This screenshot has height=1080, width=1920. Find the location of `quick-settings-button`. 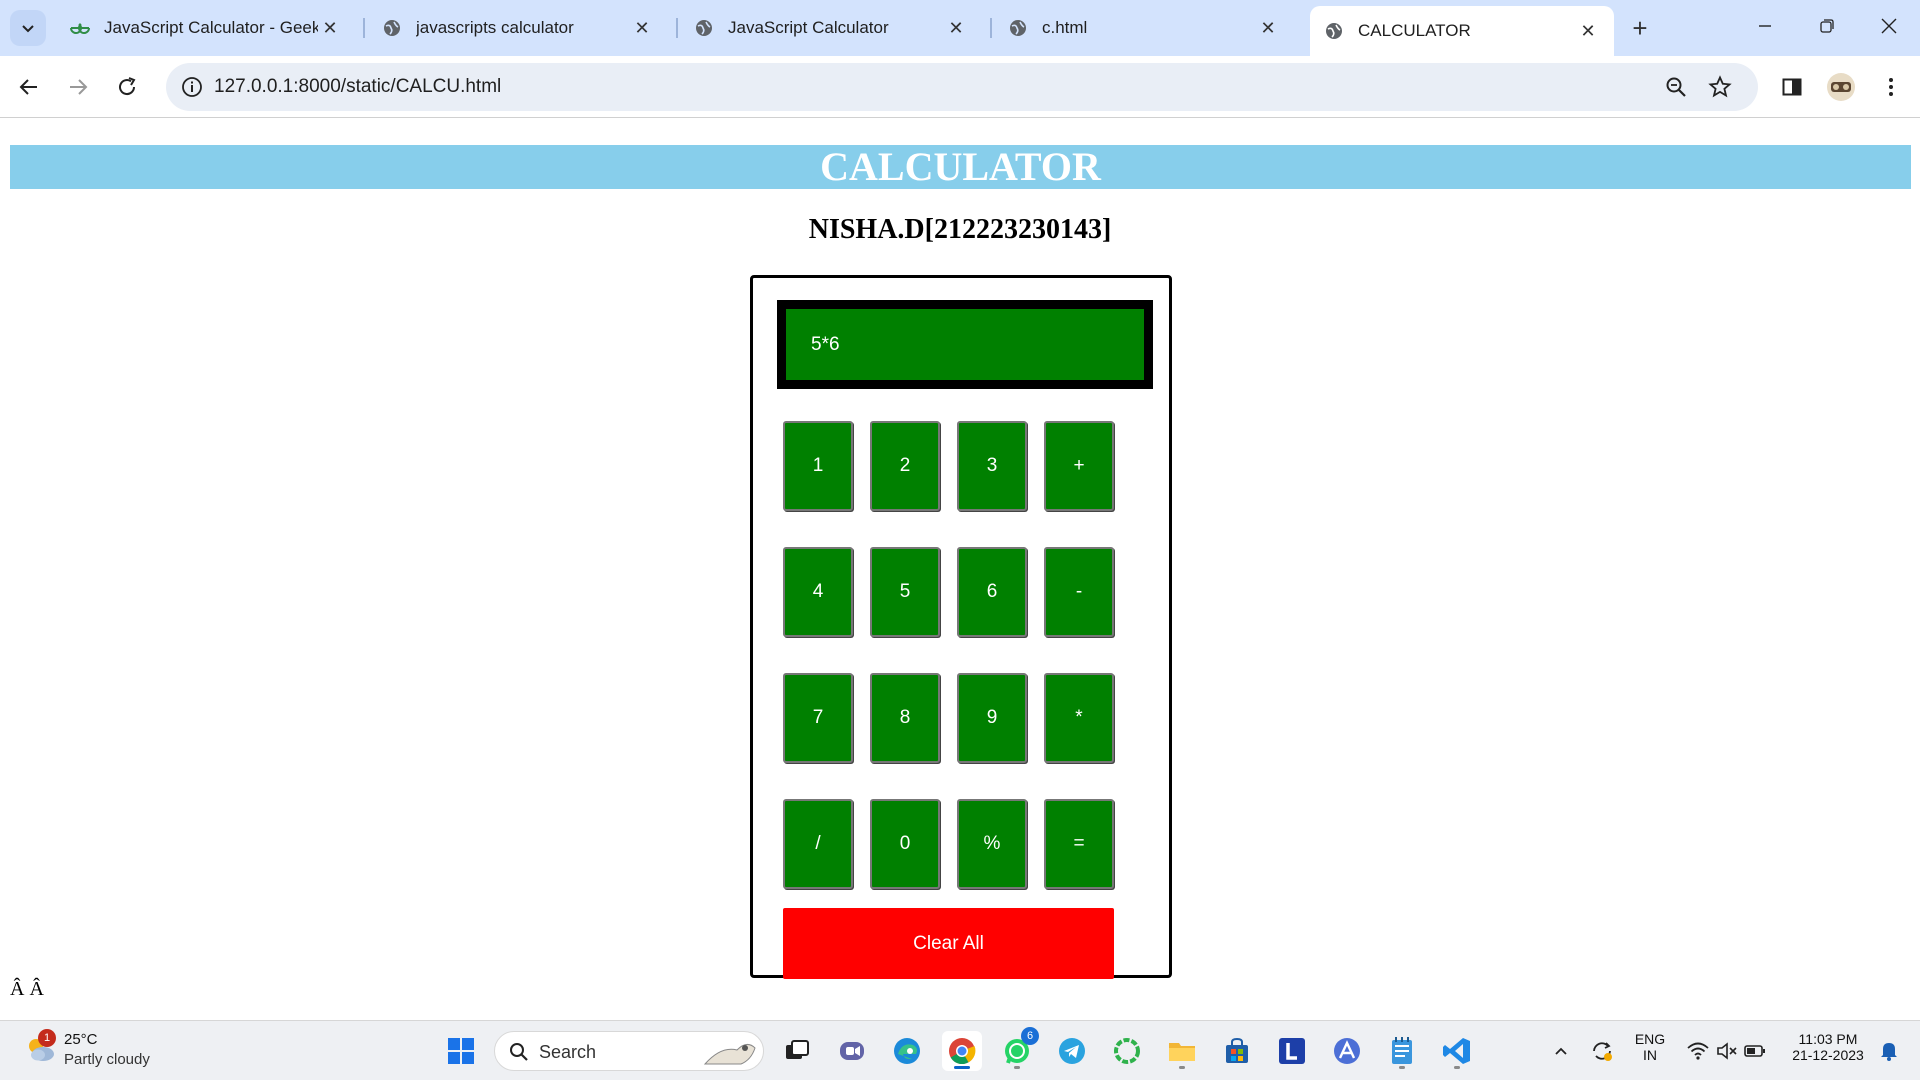

quick-settings-button is located at coordinates (1726, 1051).